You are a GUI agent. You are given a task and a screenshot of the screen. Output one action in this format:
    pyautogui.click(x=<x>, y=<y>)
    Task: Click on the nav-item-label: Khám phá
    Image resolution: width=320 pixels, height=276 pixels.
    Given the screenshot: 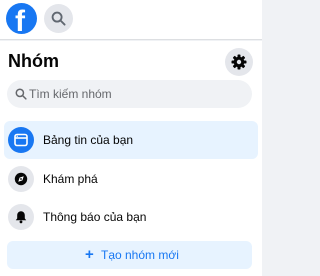 What is the action you would take?
    pyautogui.click(x=70, y=179)
    